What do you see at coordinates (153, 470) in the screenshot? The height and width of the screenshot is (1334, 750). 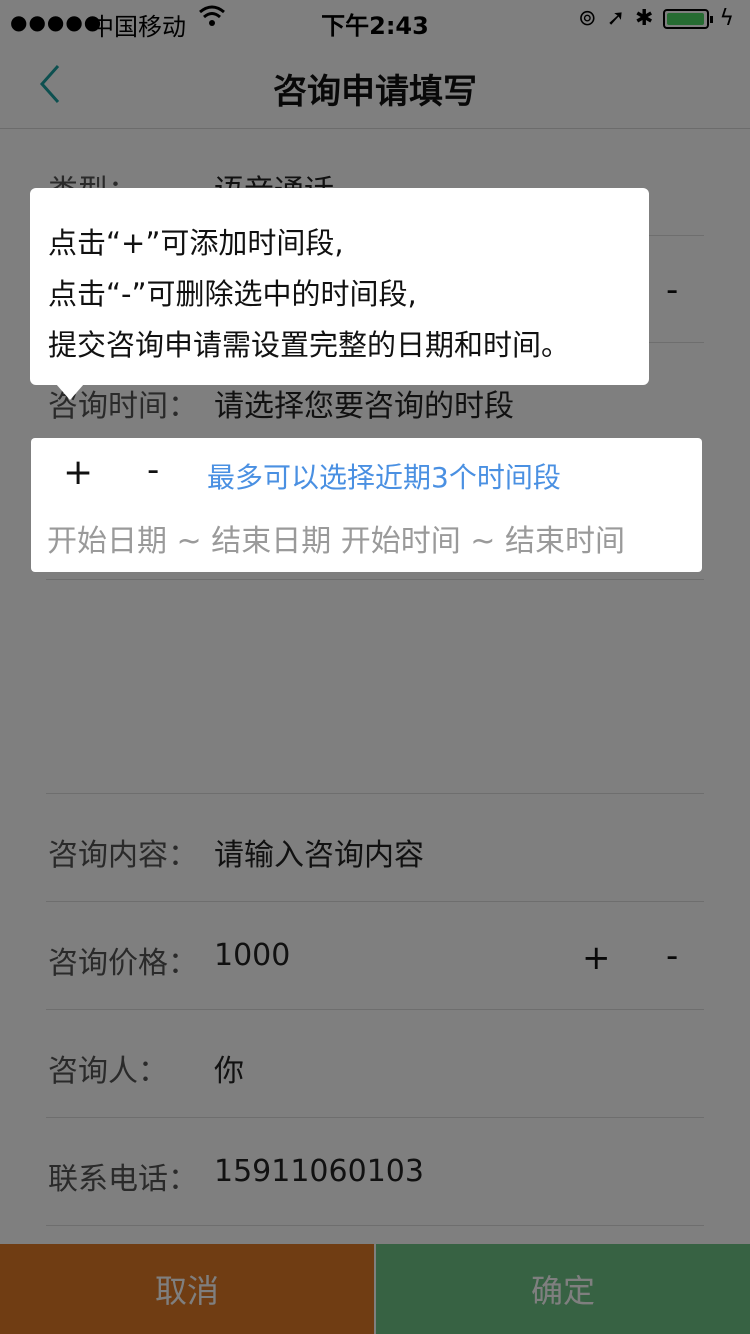 I see `remove-timeslot-button: -` at bounding box center [153, 470].